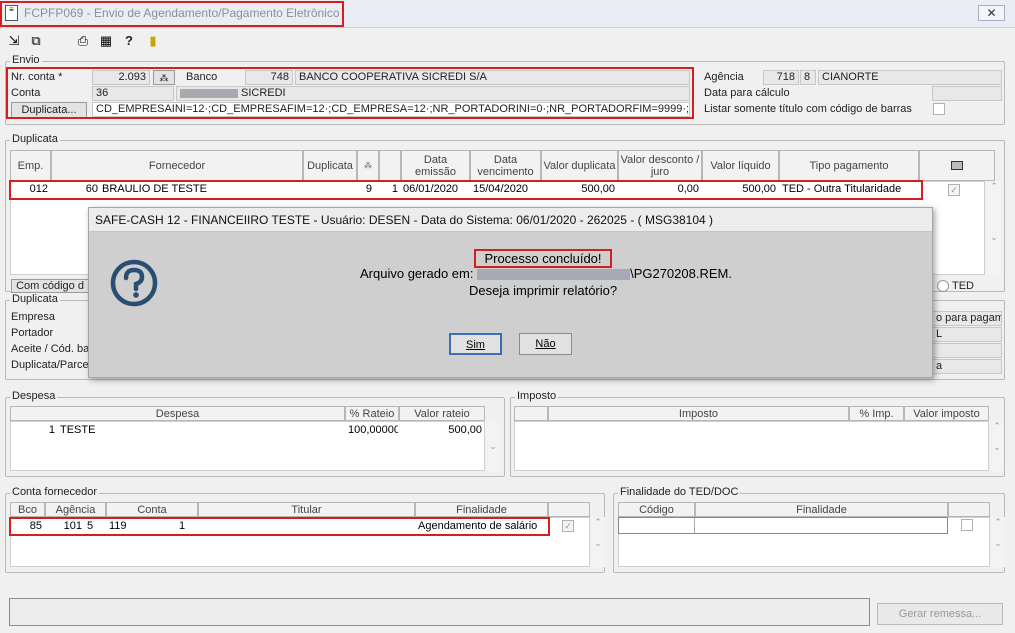  Describe the element at coordinates (442, 413) in the screenshot. I see `col-valor-rateio: Valor rateio` at that location.